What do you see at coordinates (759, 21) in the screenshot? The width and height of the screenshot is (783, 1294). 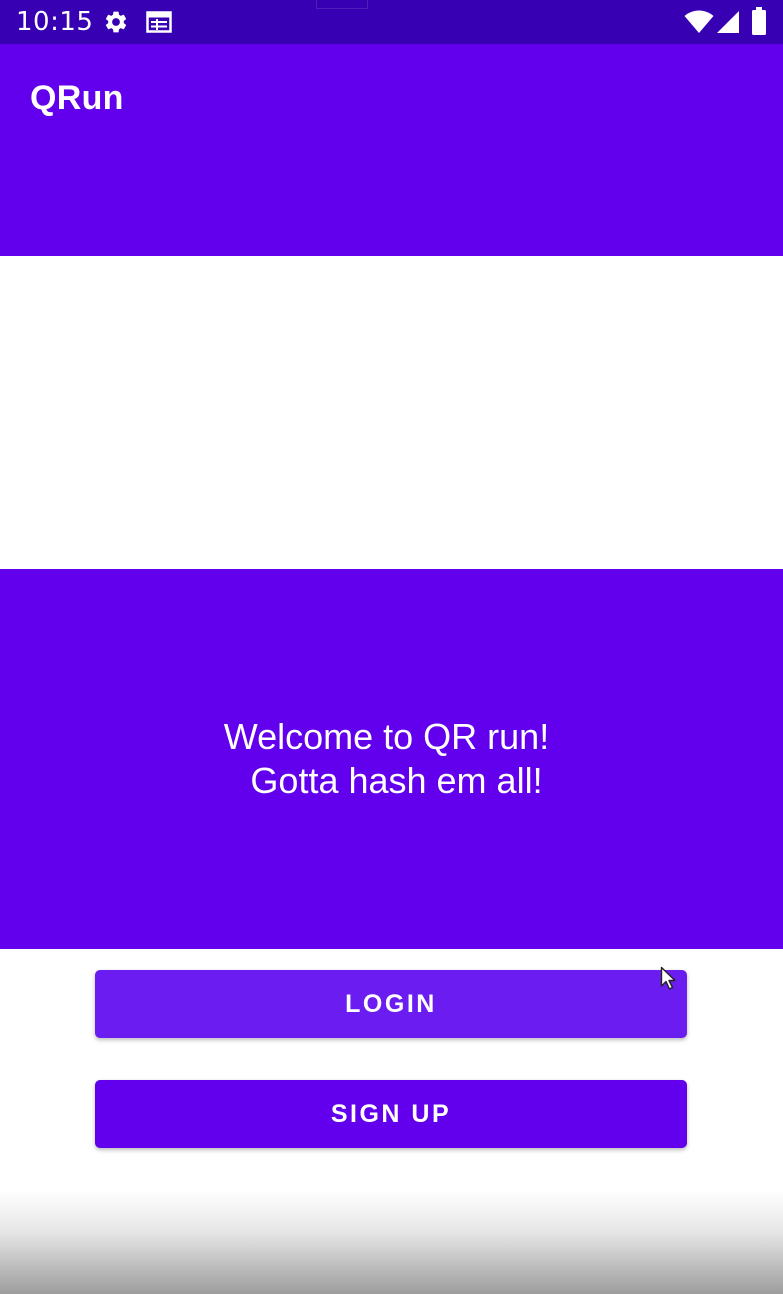 I see `battery-icon` at bounding box center [759, 21].